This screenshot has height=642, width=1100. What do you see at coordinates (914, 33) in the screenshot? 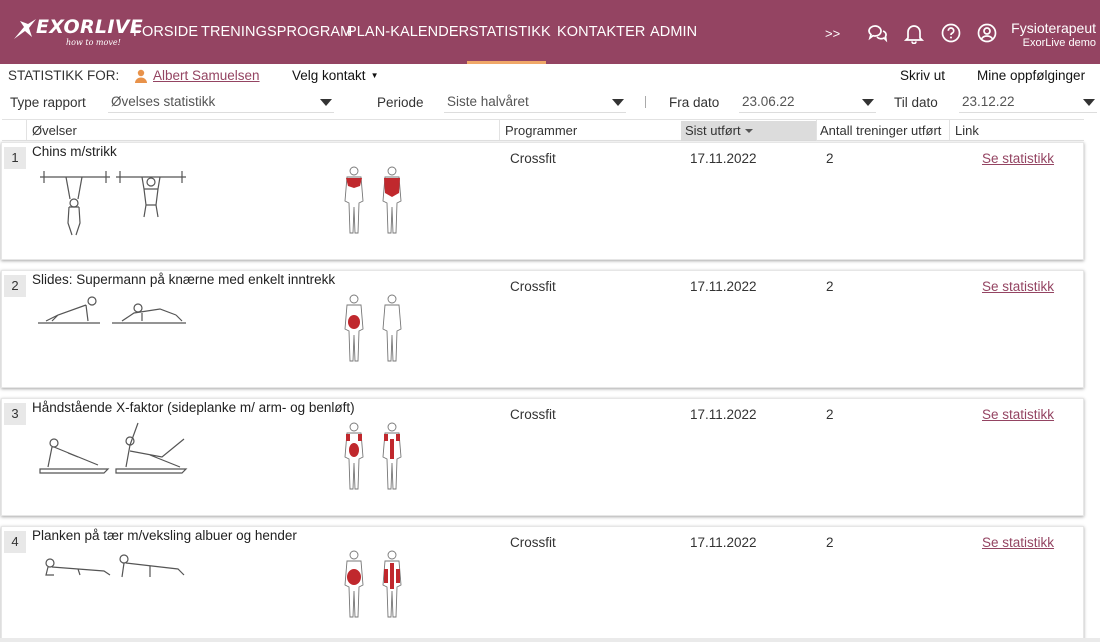
I see `bell-icon` at bounding box center [914, 33].